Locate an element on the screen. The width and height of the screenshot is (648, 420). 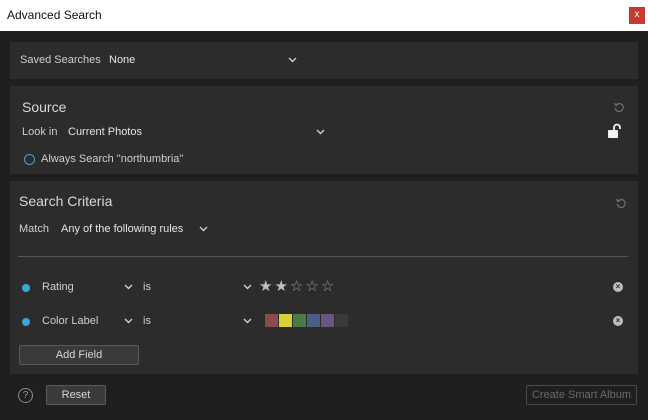
add-field-button: Add Field is located at coordinates (79, 355).